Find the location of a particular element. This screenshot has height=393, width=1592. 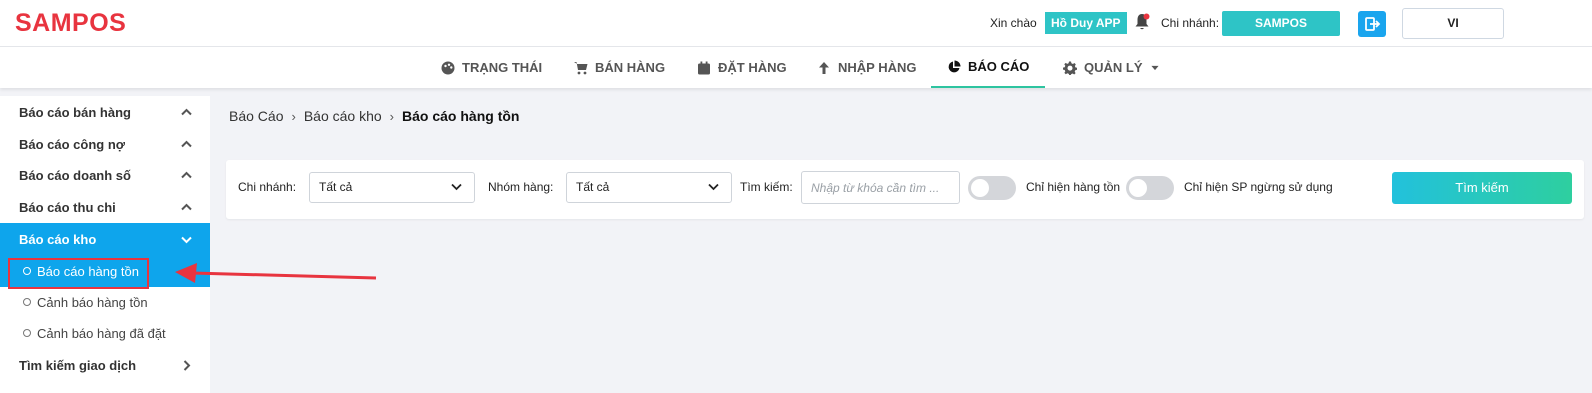

branch-label: Chi nhánh: is located at coordinates (1190, 23).